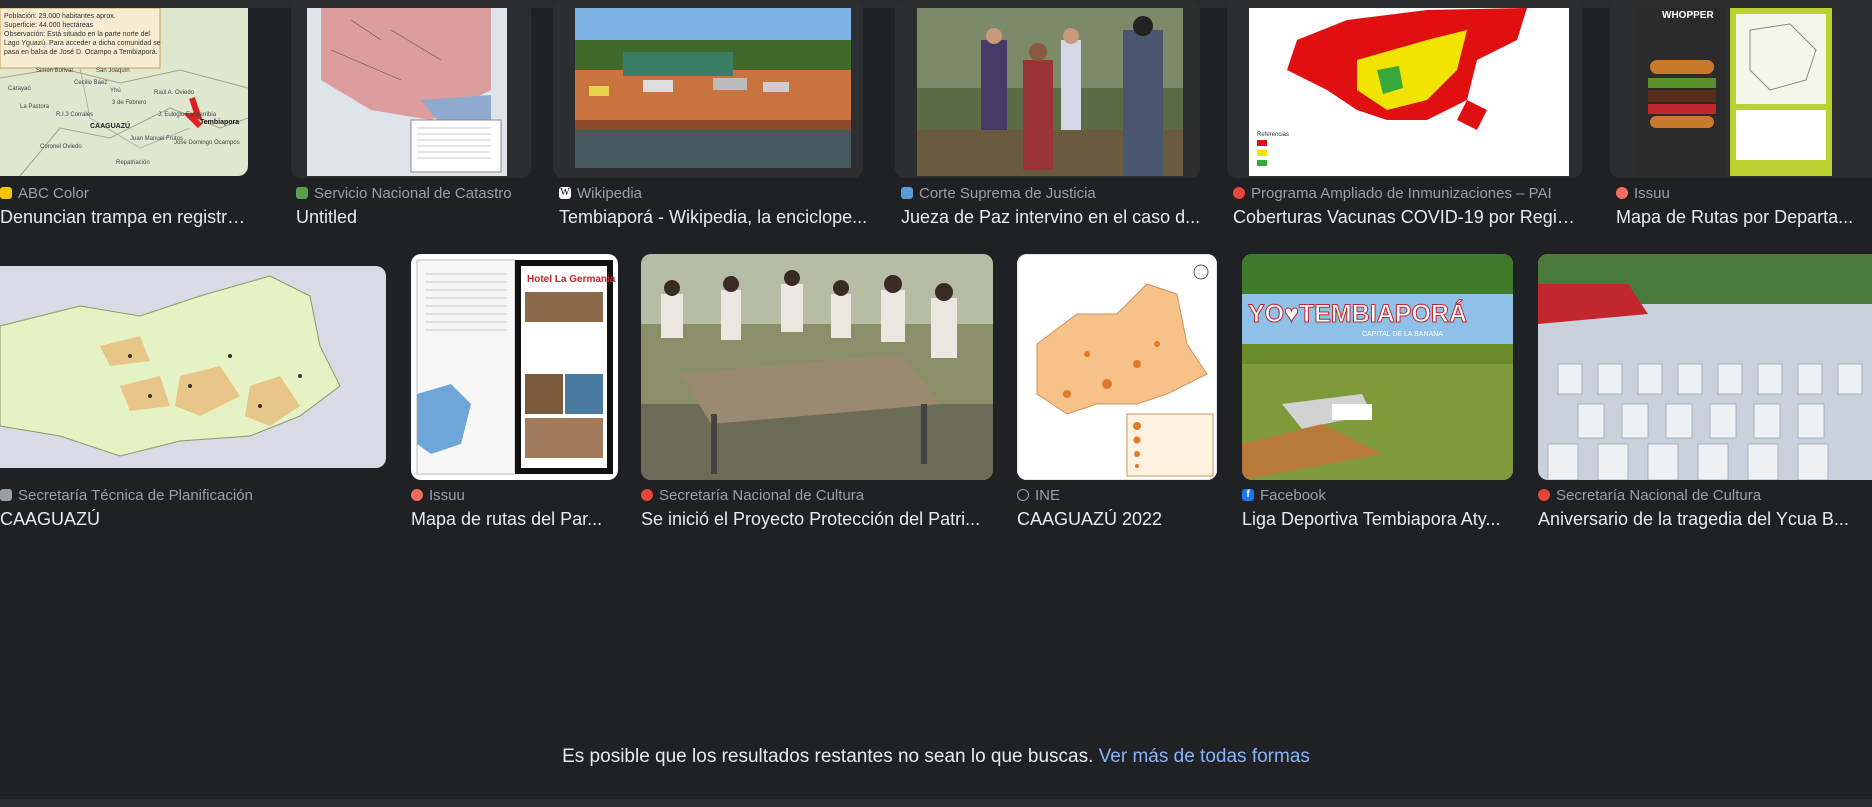  What do you see at coordinates (190, 520) in the screenshot?
I see `result-title: CAAGUAZÚ` at bounding box center [190, 520].